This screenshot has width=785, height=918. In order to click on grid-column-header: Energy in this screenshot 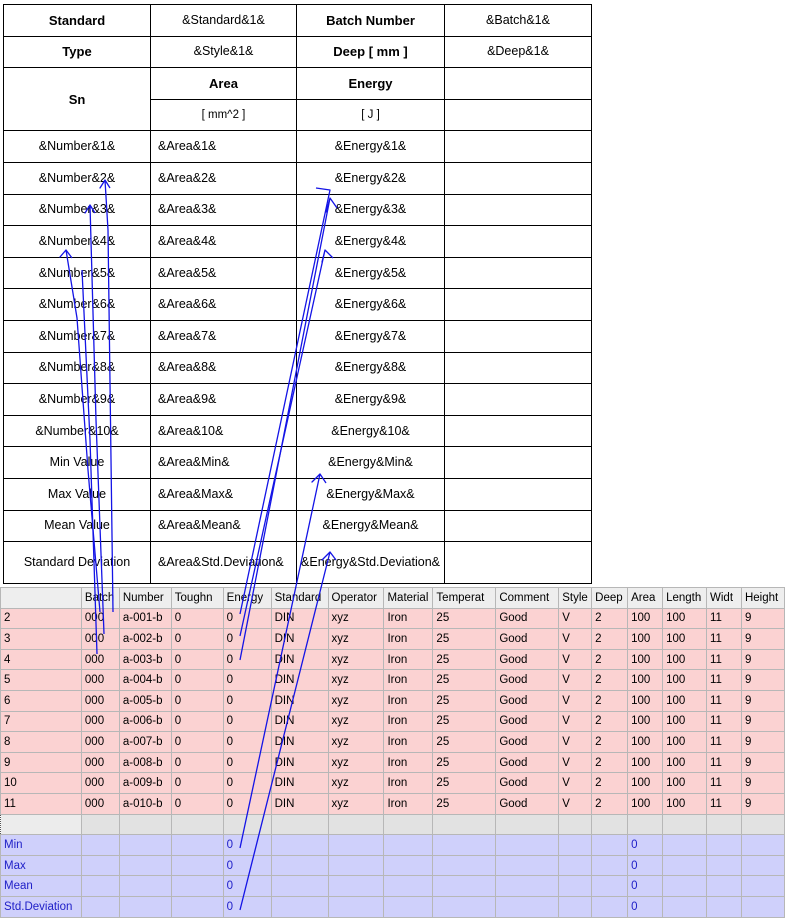, I will do `click(247, 598)`.